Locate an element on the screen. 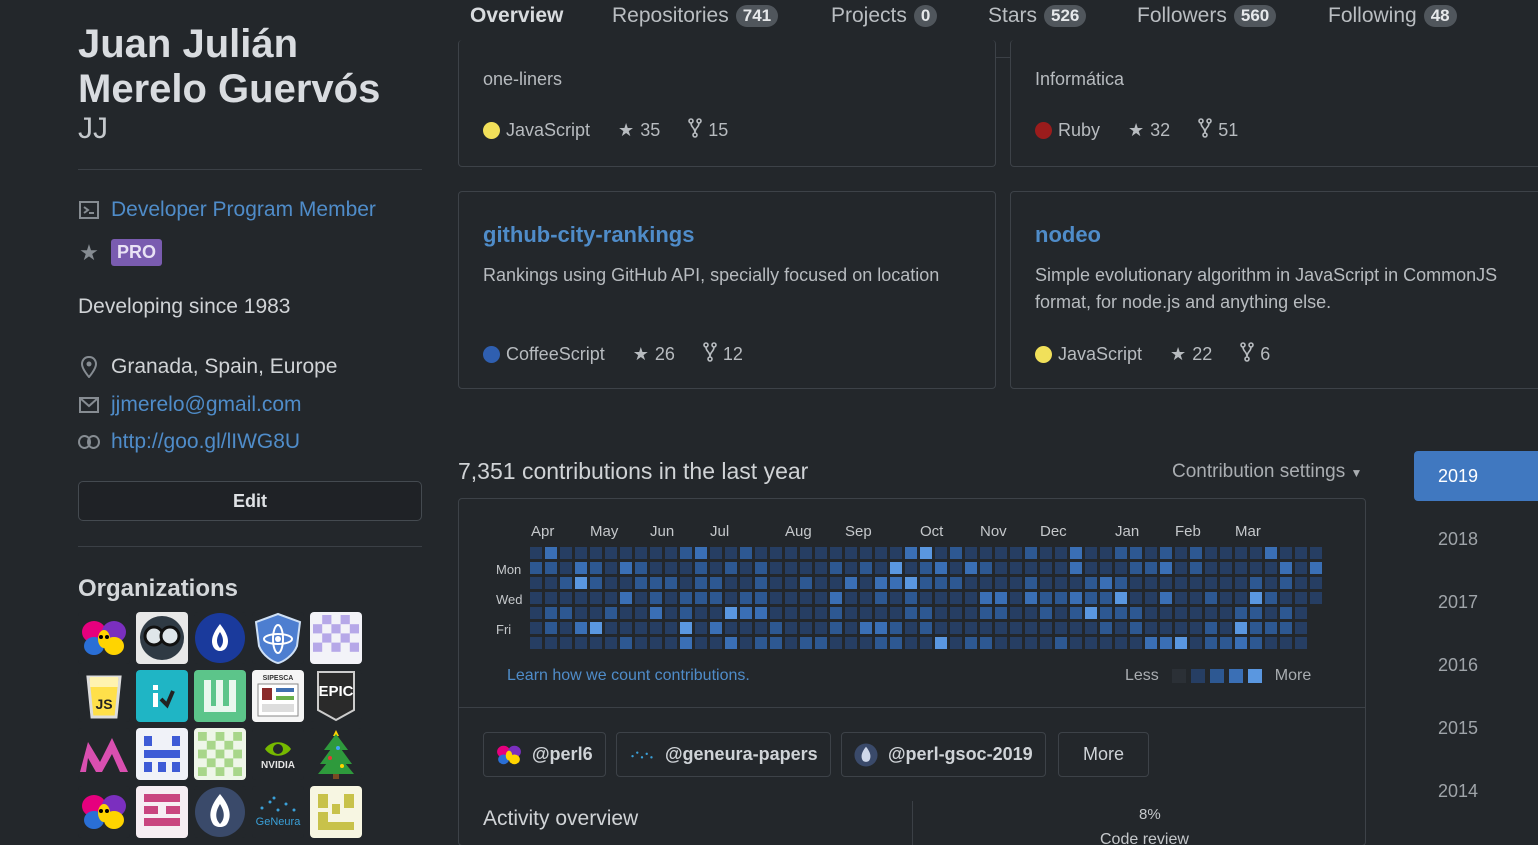  tab-overview: Overview is located at coordinates (516, 16).